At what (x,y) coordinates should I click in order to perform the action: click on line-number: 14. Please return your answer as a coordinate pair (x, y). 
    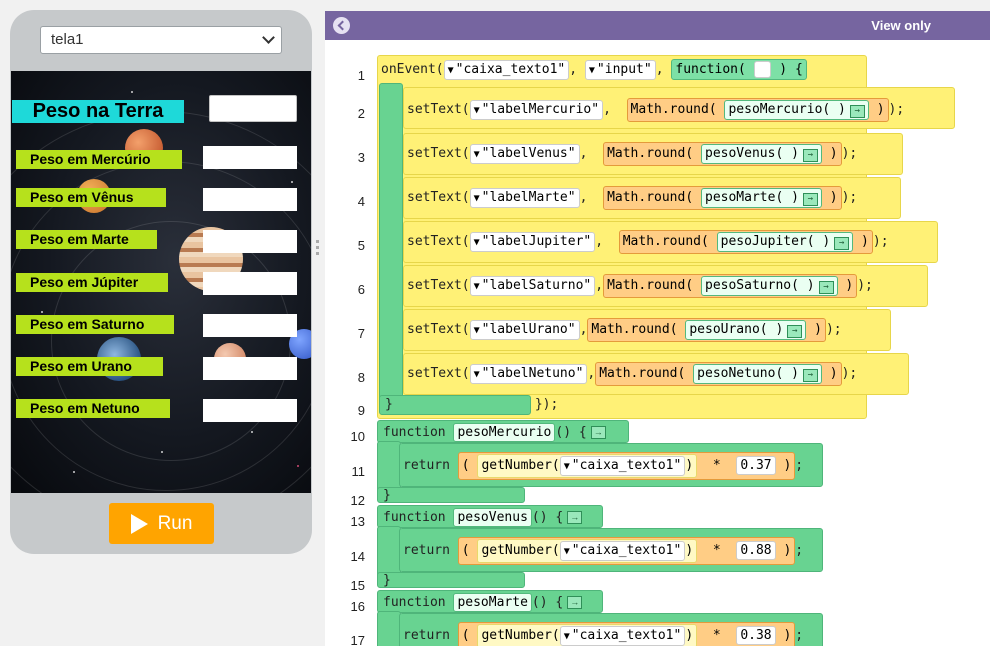
    Looking at the image, I should click on (357, 556).